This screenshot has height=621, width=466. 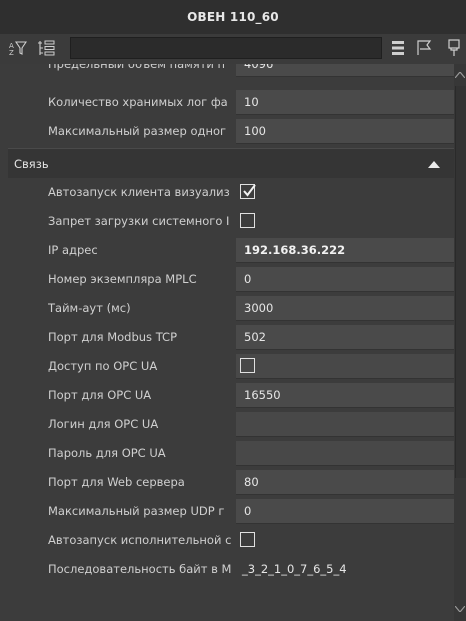 What do you see at coordinates (231, 482) in the screenshot?
I see `property-row: Порт для Web сервера 80` at bounding box center [231, 482].